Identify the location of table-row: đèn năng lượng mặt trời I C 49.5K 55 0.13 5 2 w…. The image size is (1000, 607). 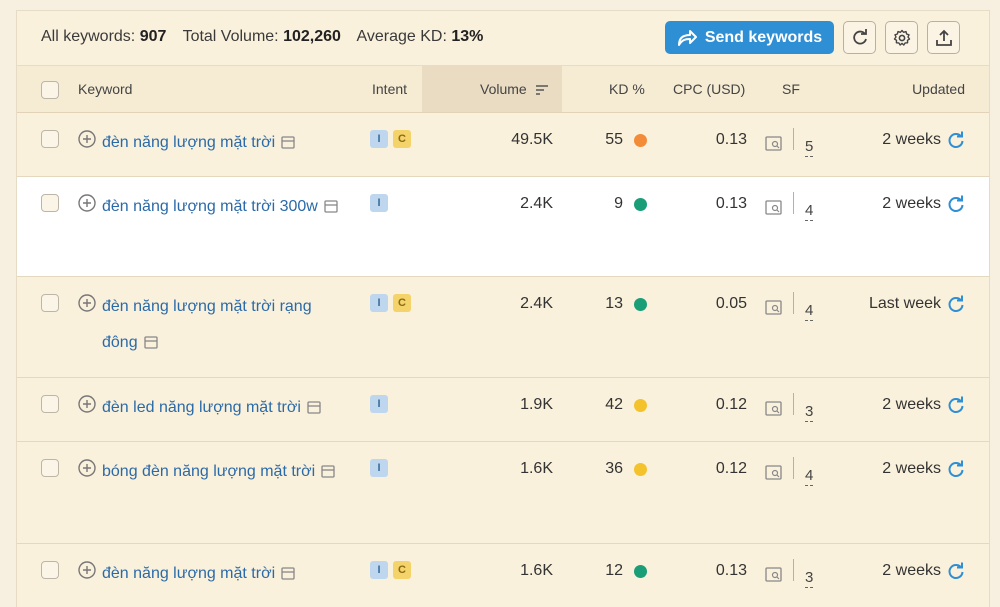
(503, 145).